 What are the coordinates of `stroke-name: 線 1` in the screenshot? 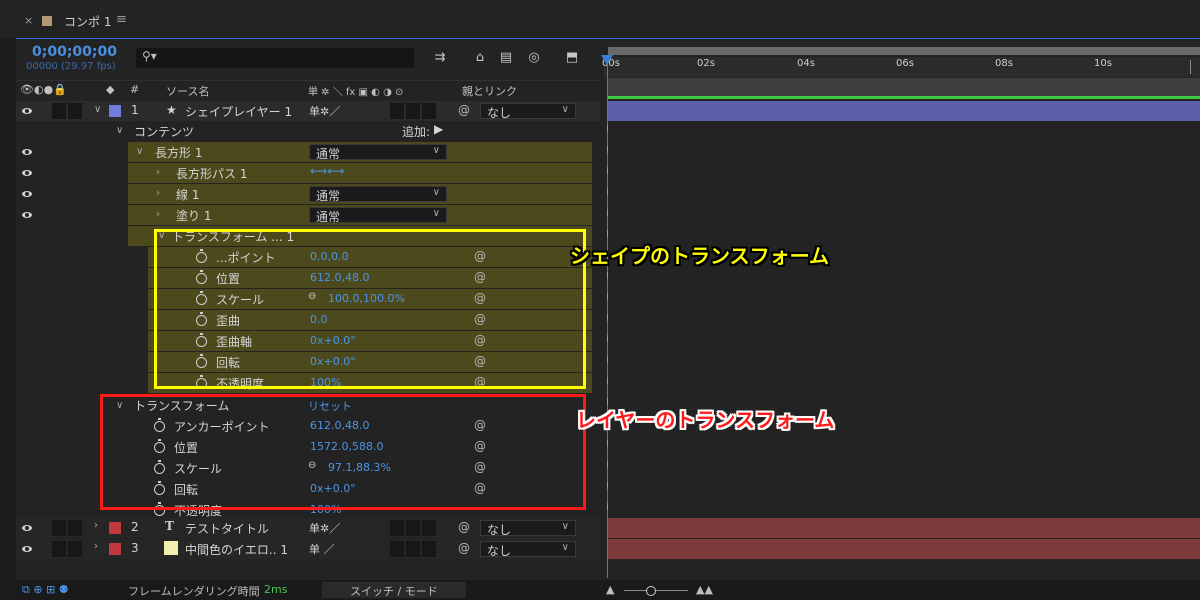 It's located at (187, 194).